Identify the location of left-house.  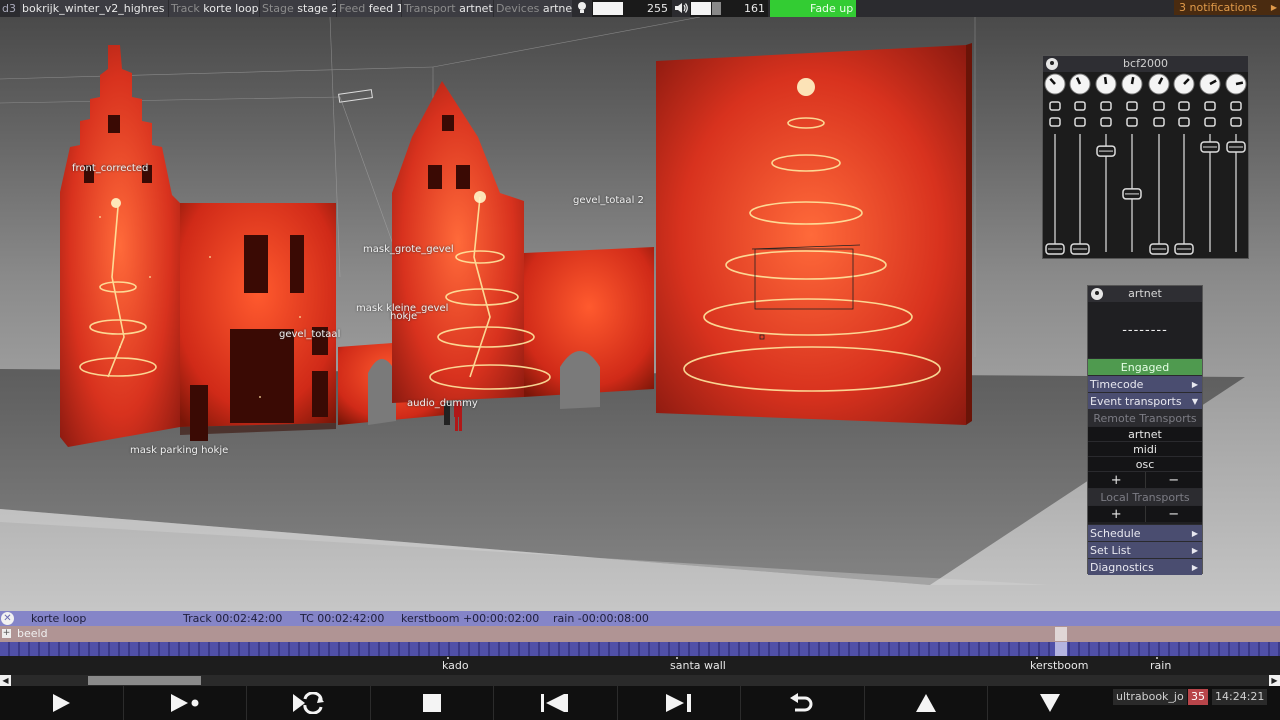
(198, 246).